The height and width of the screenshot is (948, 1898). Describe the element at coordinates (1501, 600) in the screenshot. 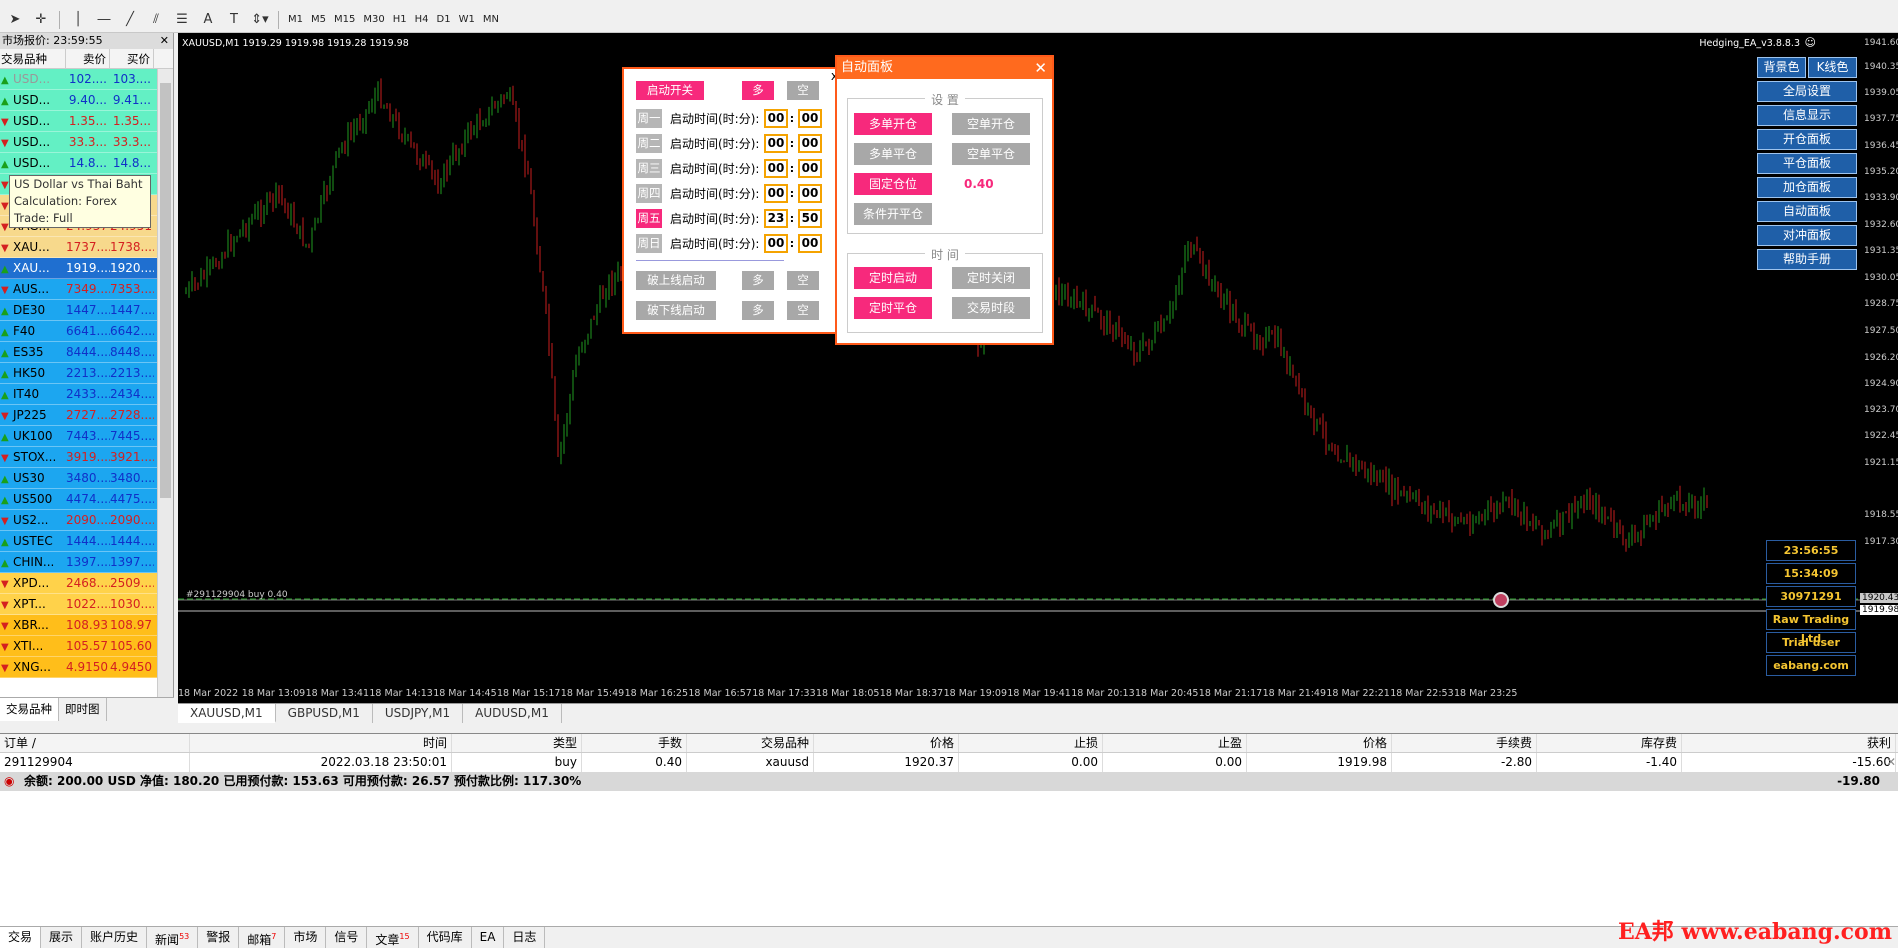

I see `target-icon` at that location.